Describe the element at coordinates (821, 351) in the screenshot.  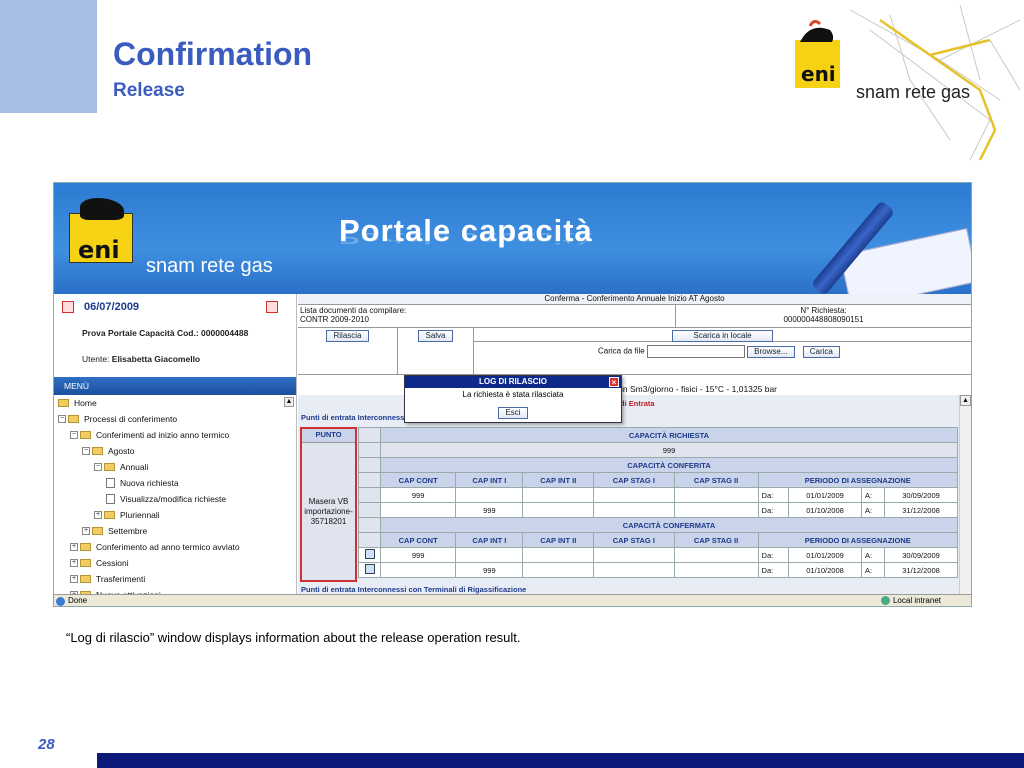
I see `upload-button: Carica` at that location.